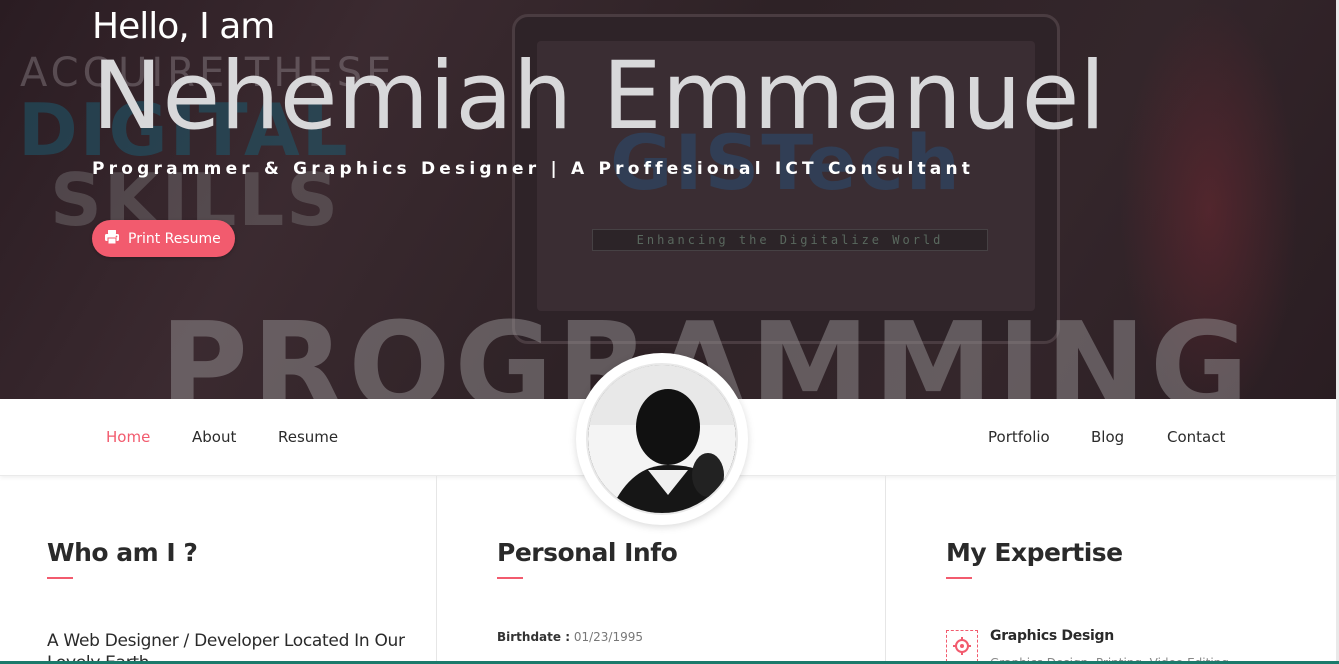 The height and width of the screenshot is (664, 1339). I want to click on palette-icon, so click(962, 646).